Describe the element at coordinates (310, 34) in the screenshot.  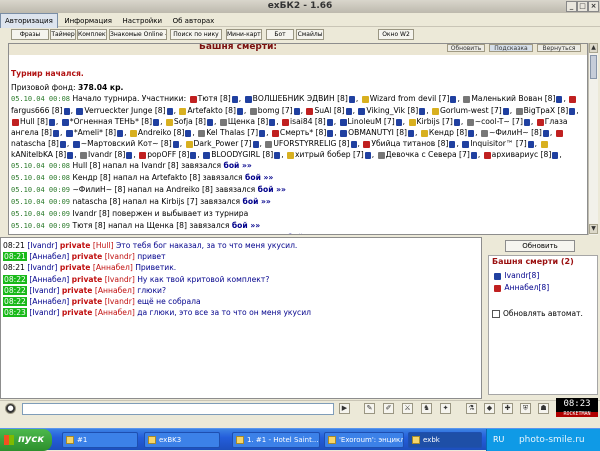
I see `smiles-button: Смайлы` at that location.